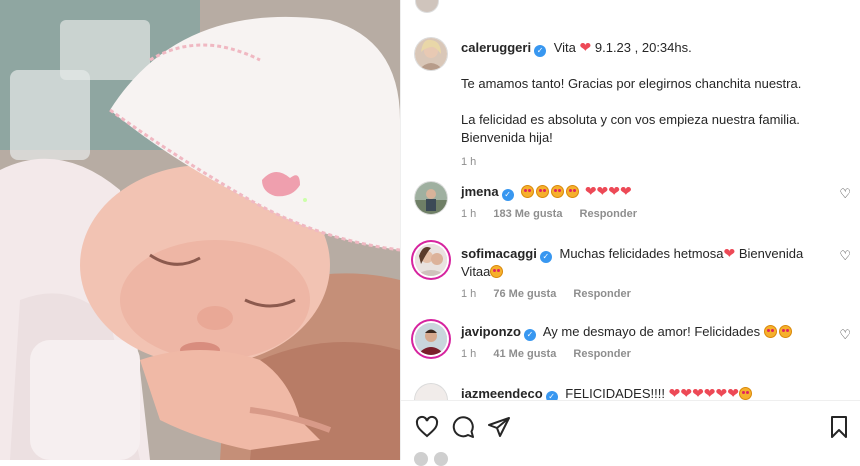 The width and height of the screenshot is (860, 466). Describe the element at coordinates (643, 47) in the screenshot. I see `caption-date: 9.1.23 , 20:34hs.` at that location.